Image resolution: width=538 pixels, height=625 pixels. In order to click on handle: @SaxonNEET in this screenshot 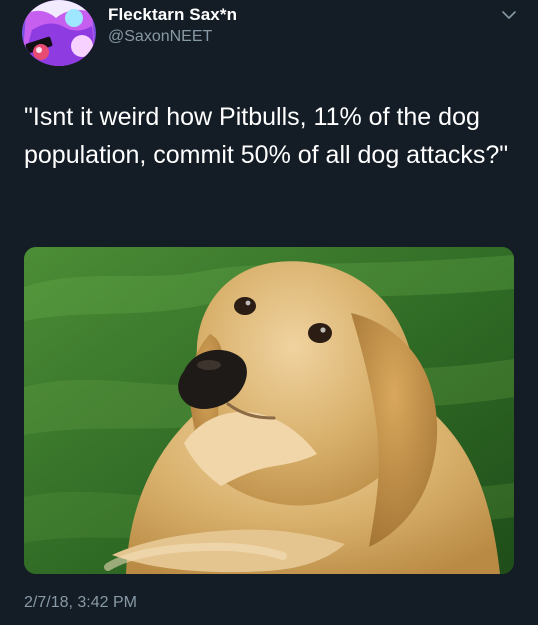, I will do `click(160, 37)`.